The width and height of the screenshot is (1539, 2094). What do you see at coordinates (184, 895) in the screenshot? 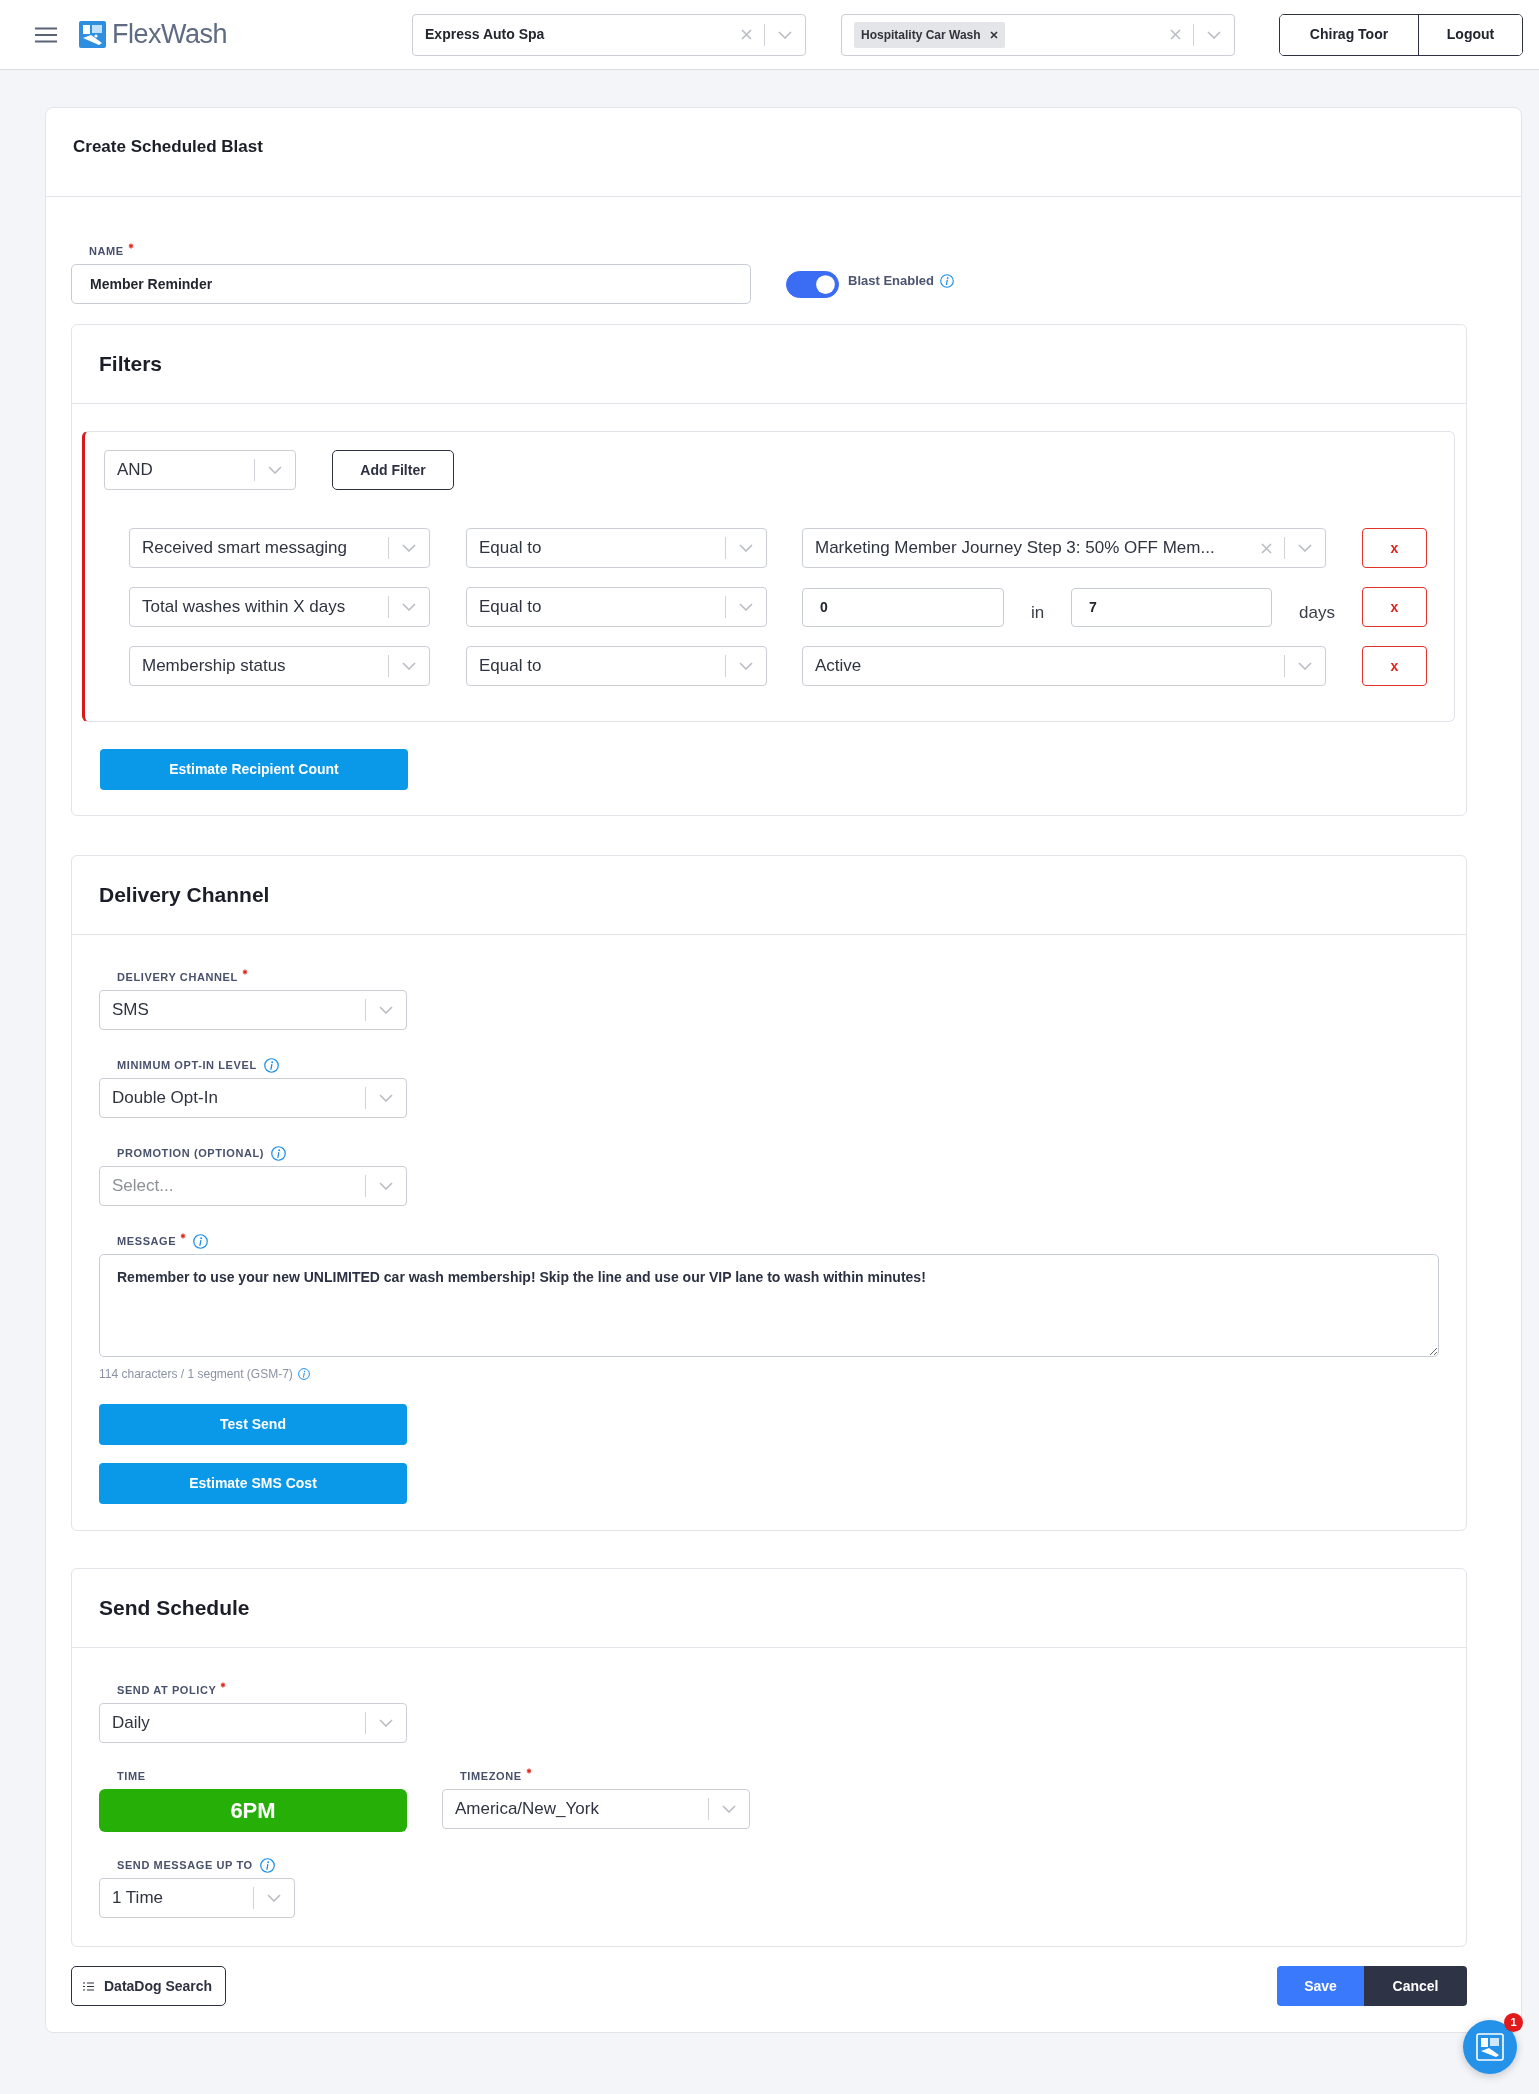
I see `section-title: Delivery Channel` at bounding box center [184, 895].